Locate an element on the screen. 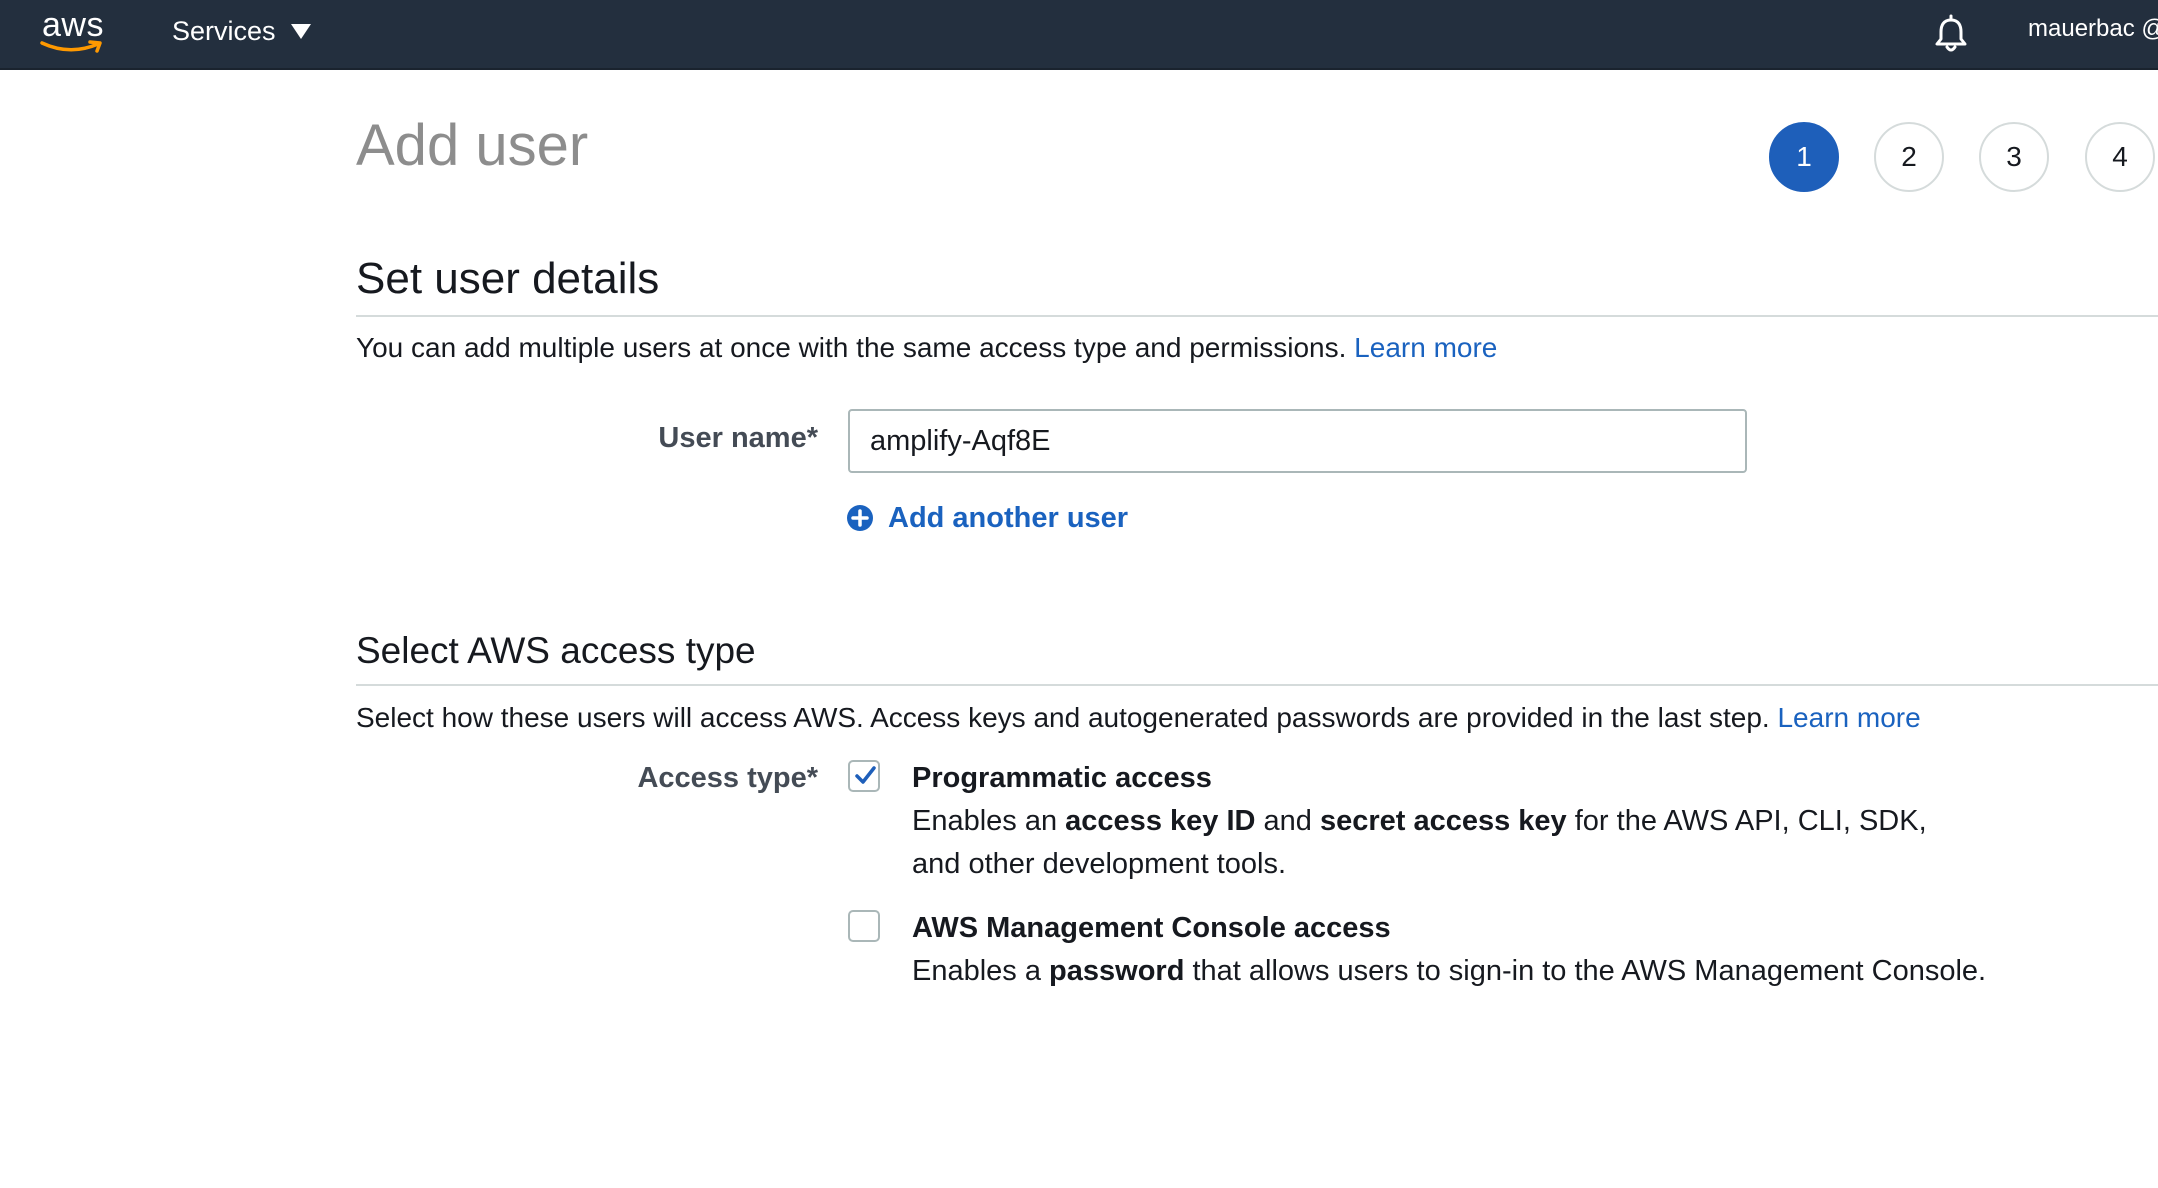 The height and width of the screenshot is (1188, 2158). page-title: Add user is located at coordinates (472, 145).